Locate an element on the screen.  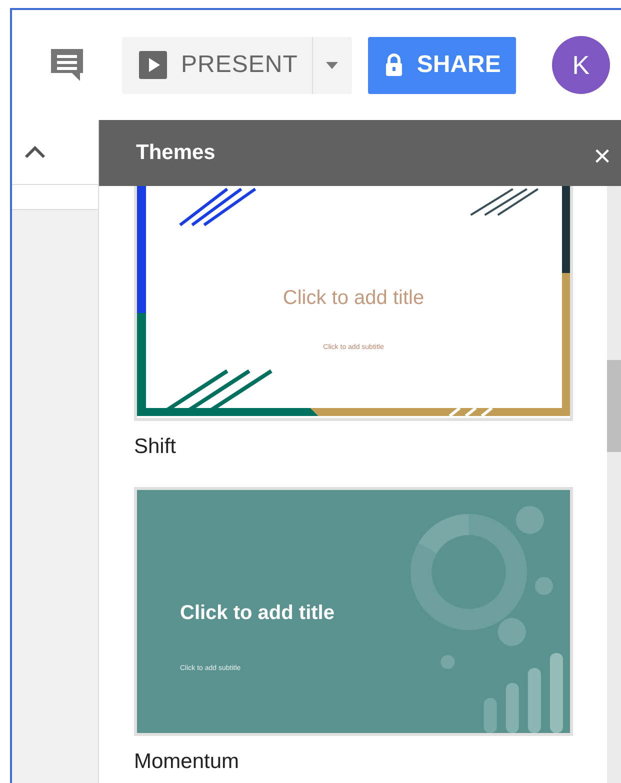
play-icon is located at coordinates (153, 65).